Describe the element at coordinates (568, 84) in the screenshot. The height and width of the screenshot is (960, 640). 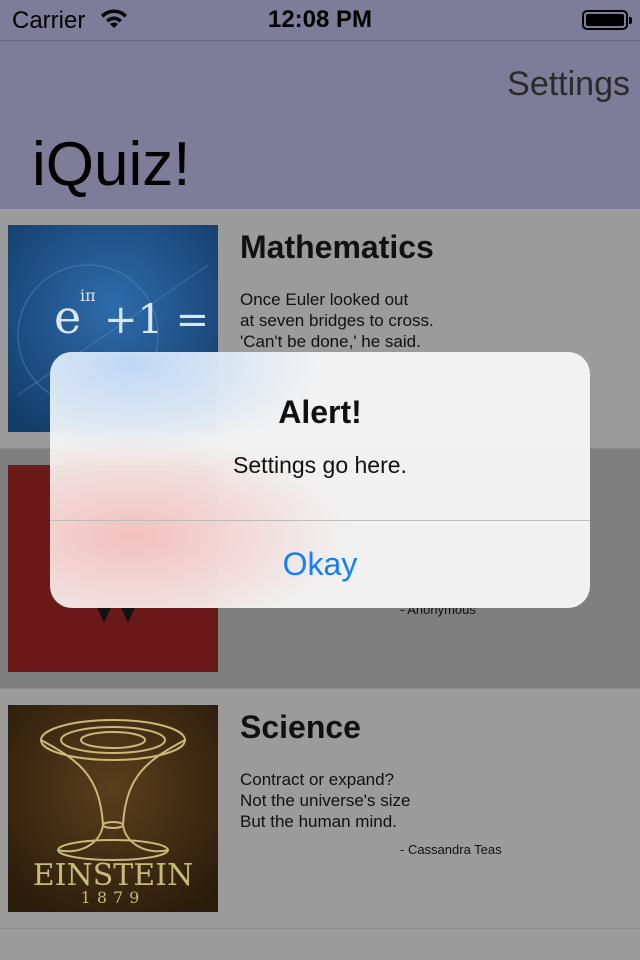
I see `settings-button: Settings` at that location.